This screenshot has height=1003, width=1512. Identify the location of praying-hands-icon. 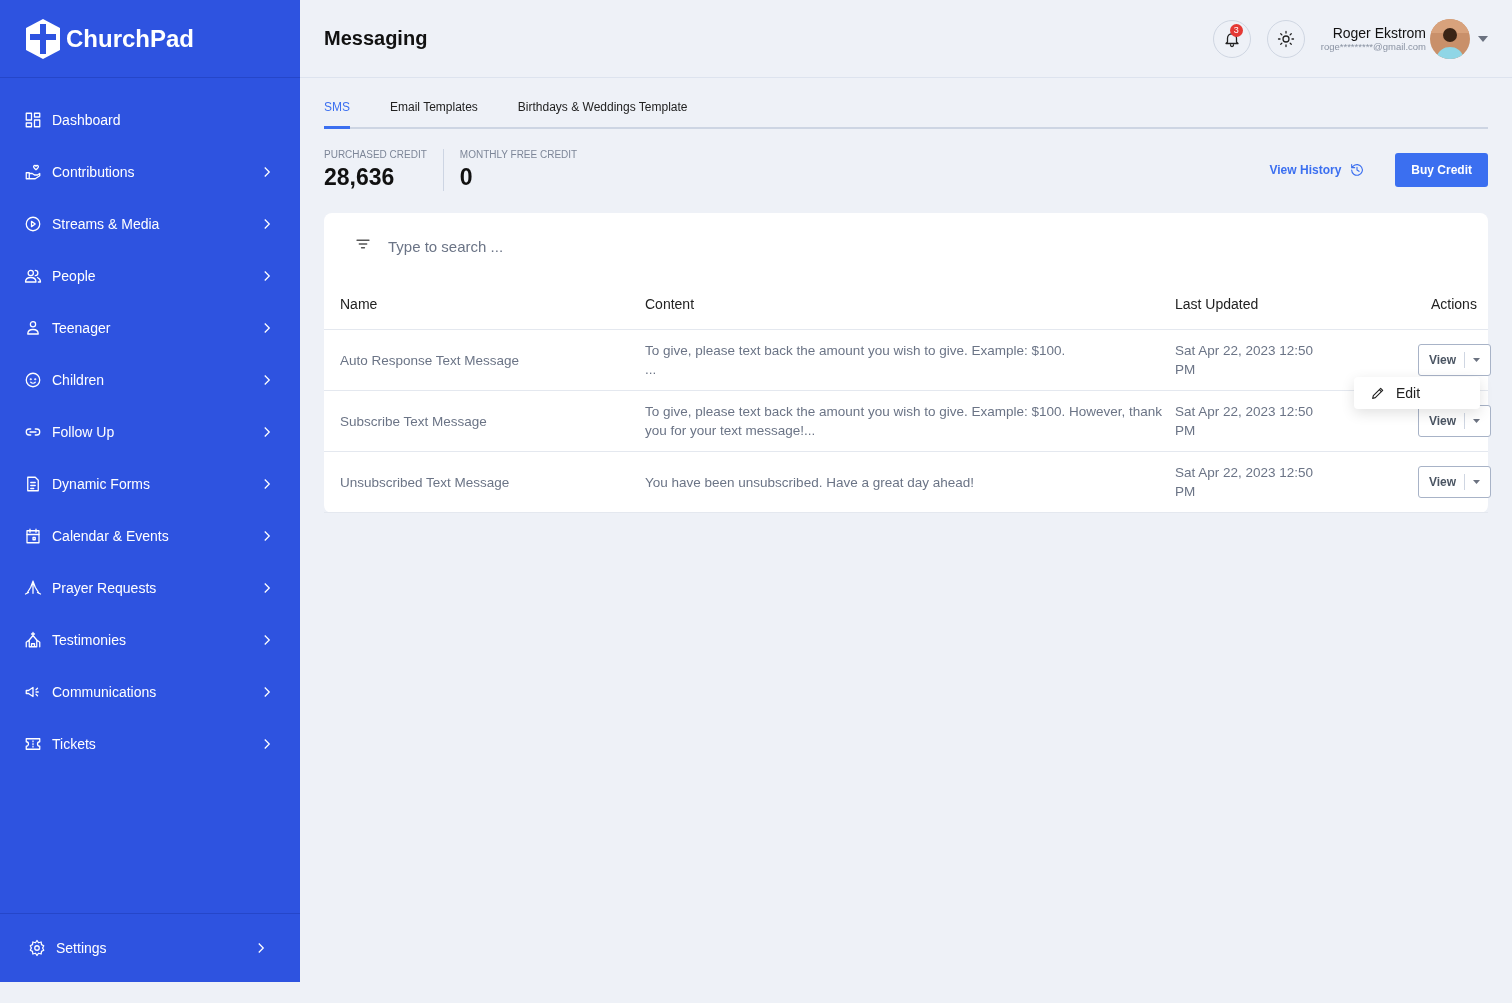
(33, 588).